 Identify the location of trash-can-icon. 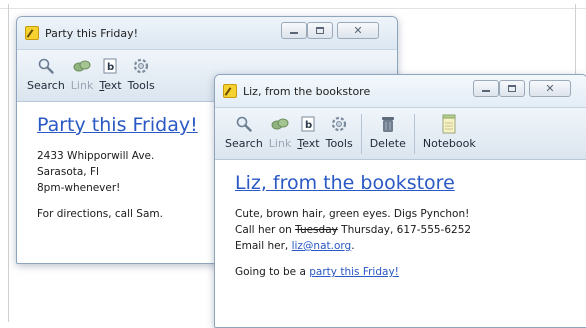
(388, 124).